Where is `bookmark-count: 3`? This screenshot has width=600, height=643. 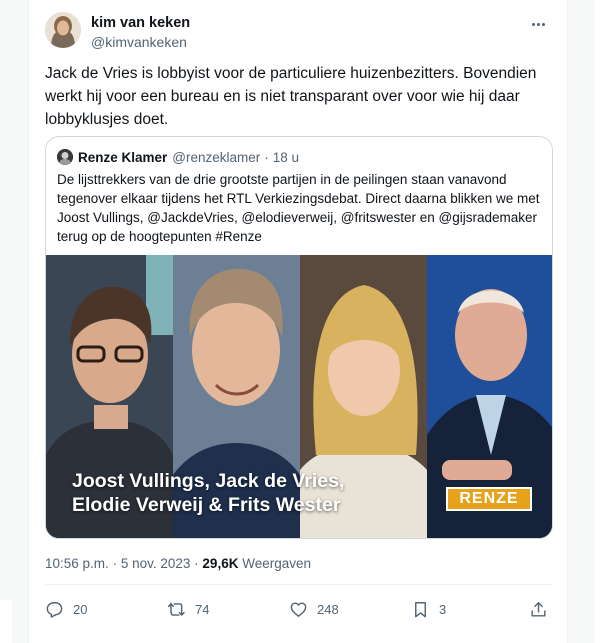
bookmark-count: 3 is located at coordinates (443, 609).